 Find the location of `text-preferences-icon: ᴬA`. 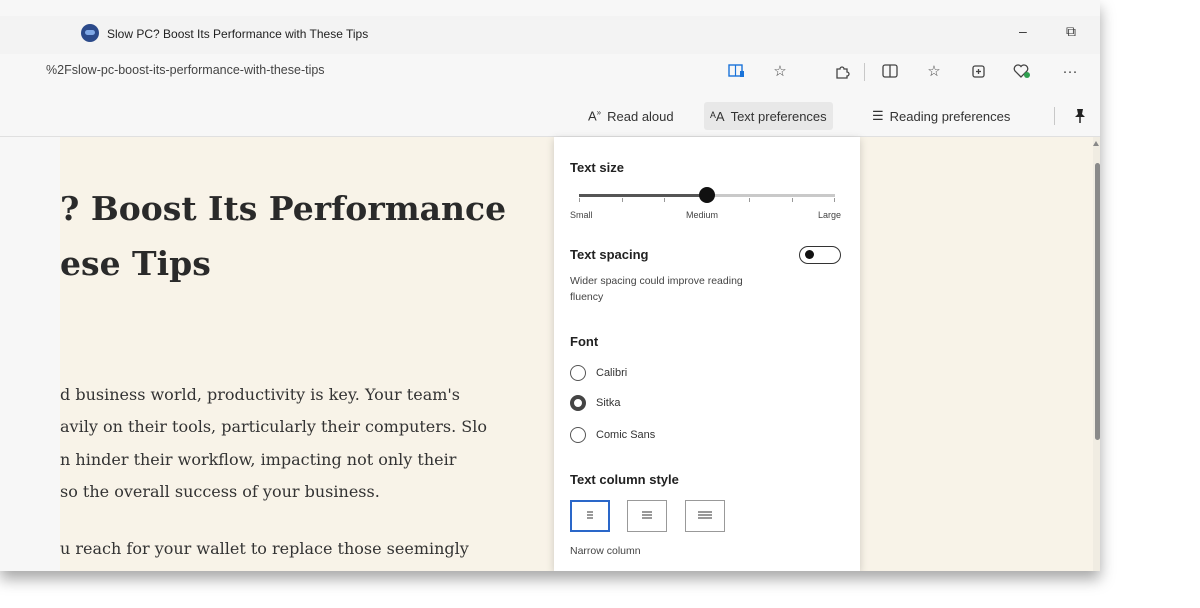

text-preferences-icon: ᴬA is located at coordinates (717, 116).